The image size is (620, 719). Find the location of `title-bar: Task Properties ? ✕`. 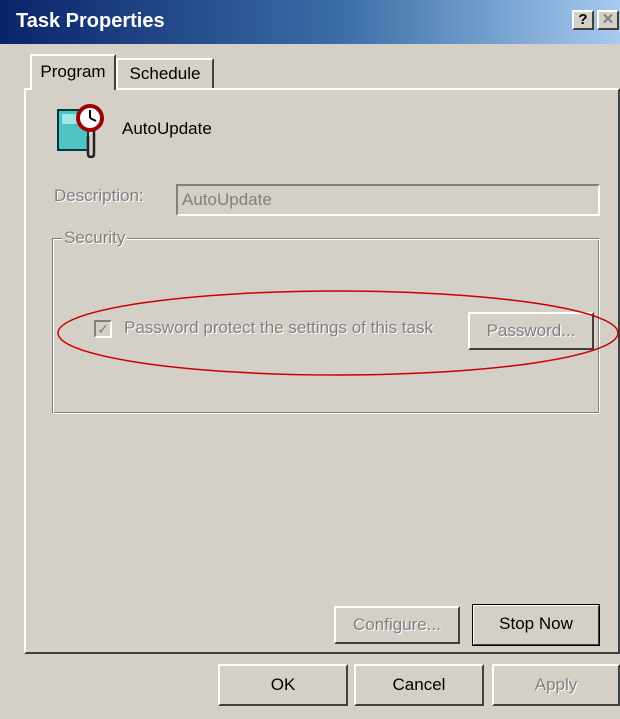

title-bar: Task Properties ? ✕ is located at coordinates (310, 22).